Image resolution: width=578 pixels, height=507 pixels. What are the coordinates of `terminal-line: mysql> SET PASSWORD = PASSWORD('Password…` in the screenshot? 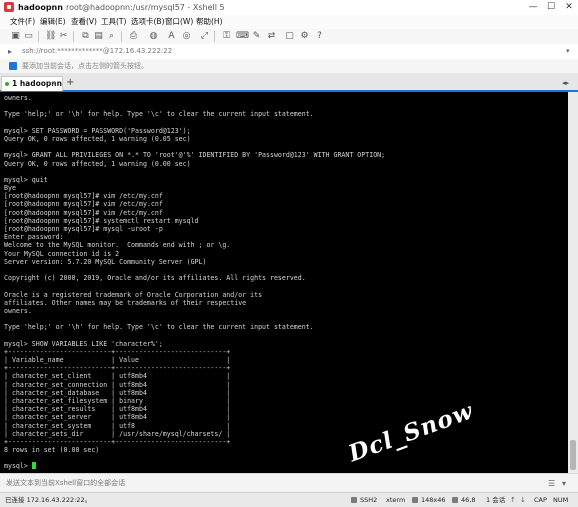 It's located at (97, 130).